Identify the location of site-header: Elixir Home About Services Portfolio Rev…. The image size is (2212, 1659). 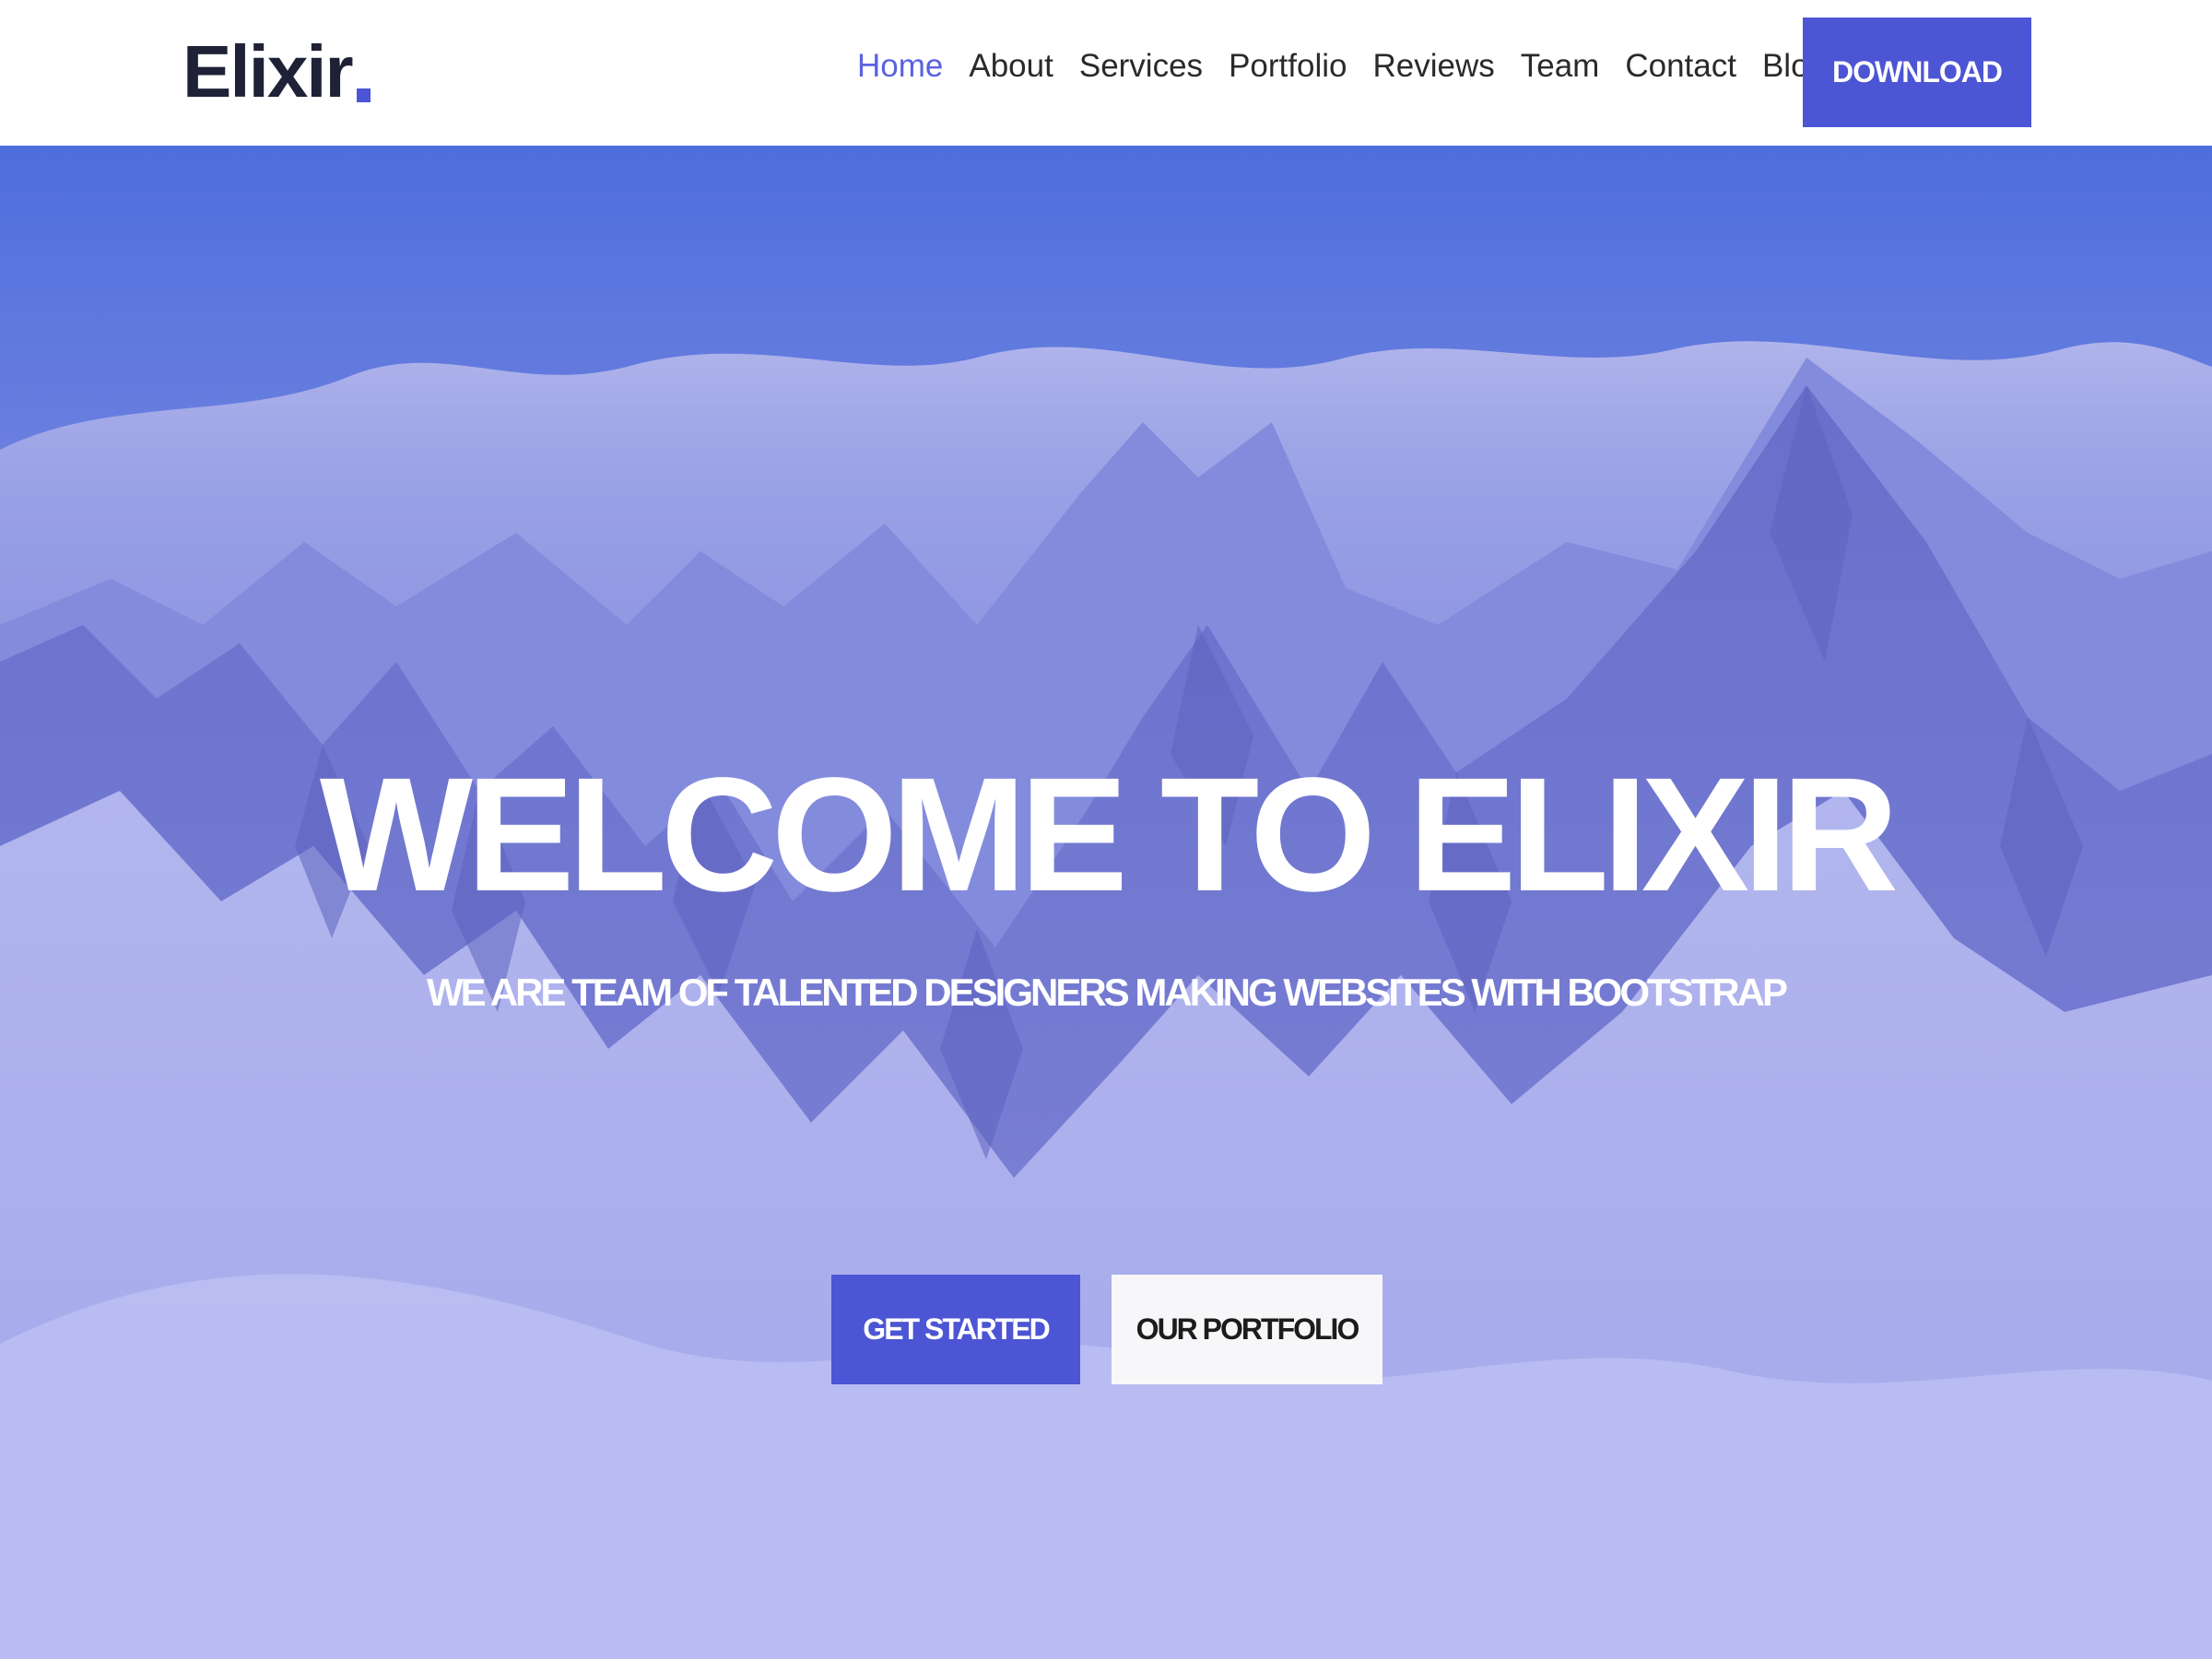
(1106, 73).